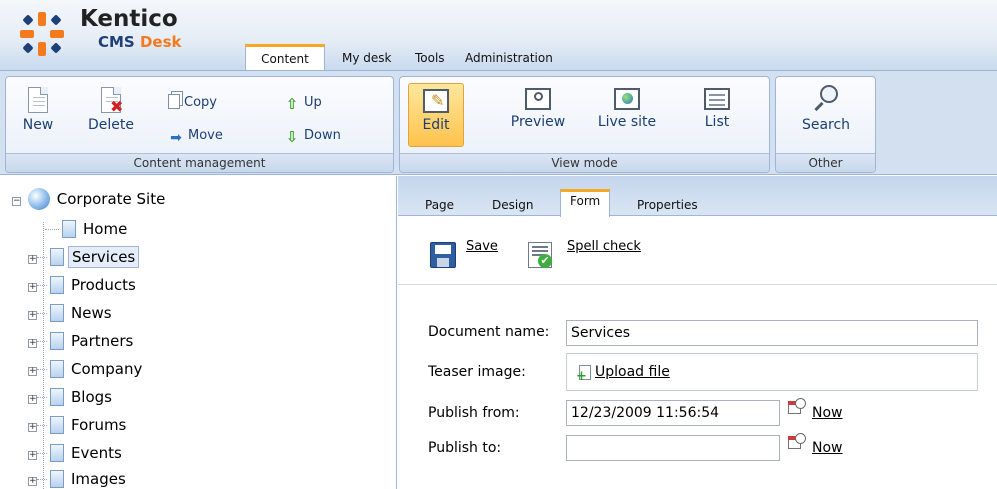 Image resolution: width=997 pixels, height=489 pixels. What do you see at coordinates (482, 246) in the screenshot?
I see `save-button: Save` at bounding box center [482, 246].